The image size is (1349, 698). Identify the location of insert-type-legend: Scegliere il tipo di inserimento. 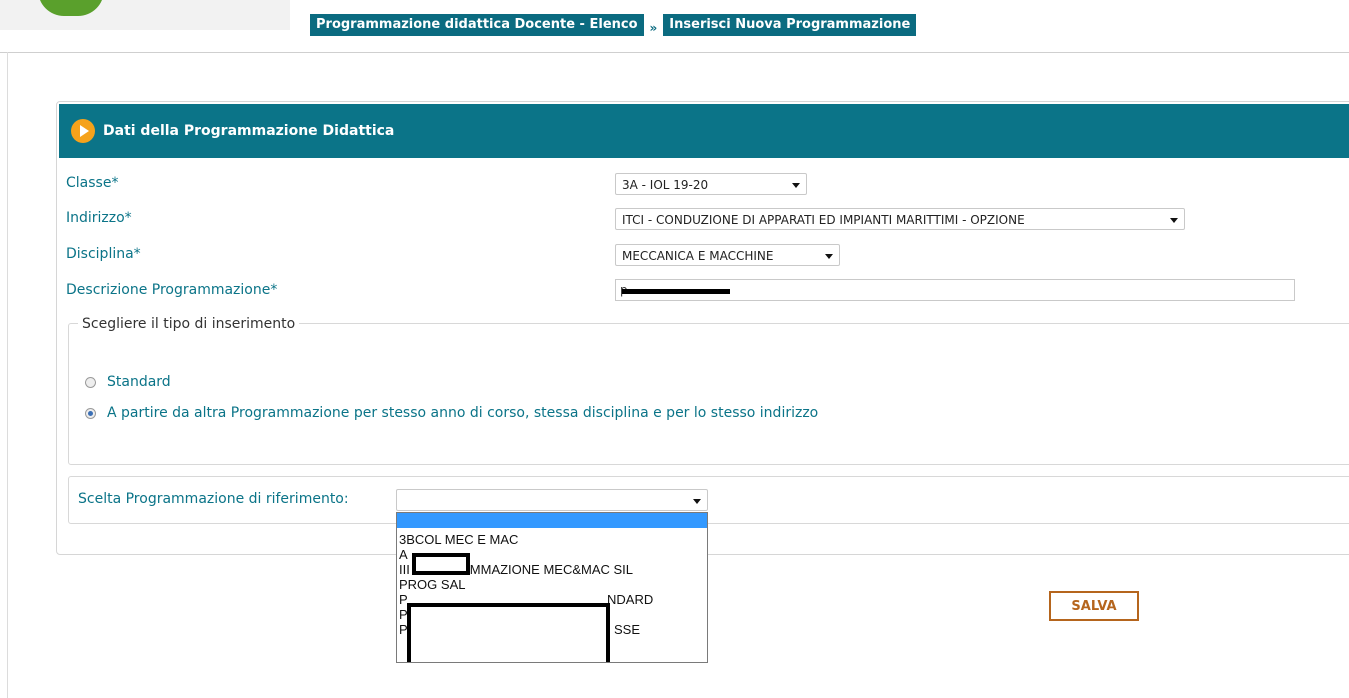
(189, 324).